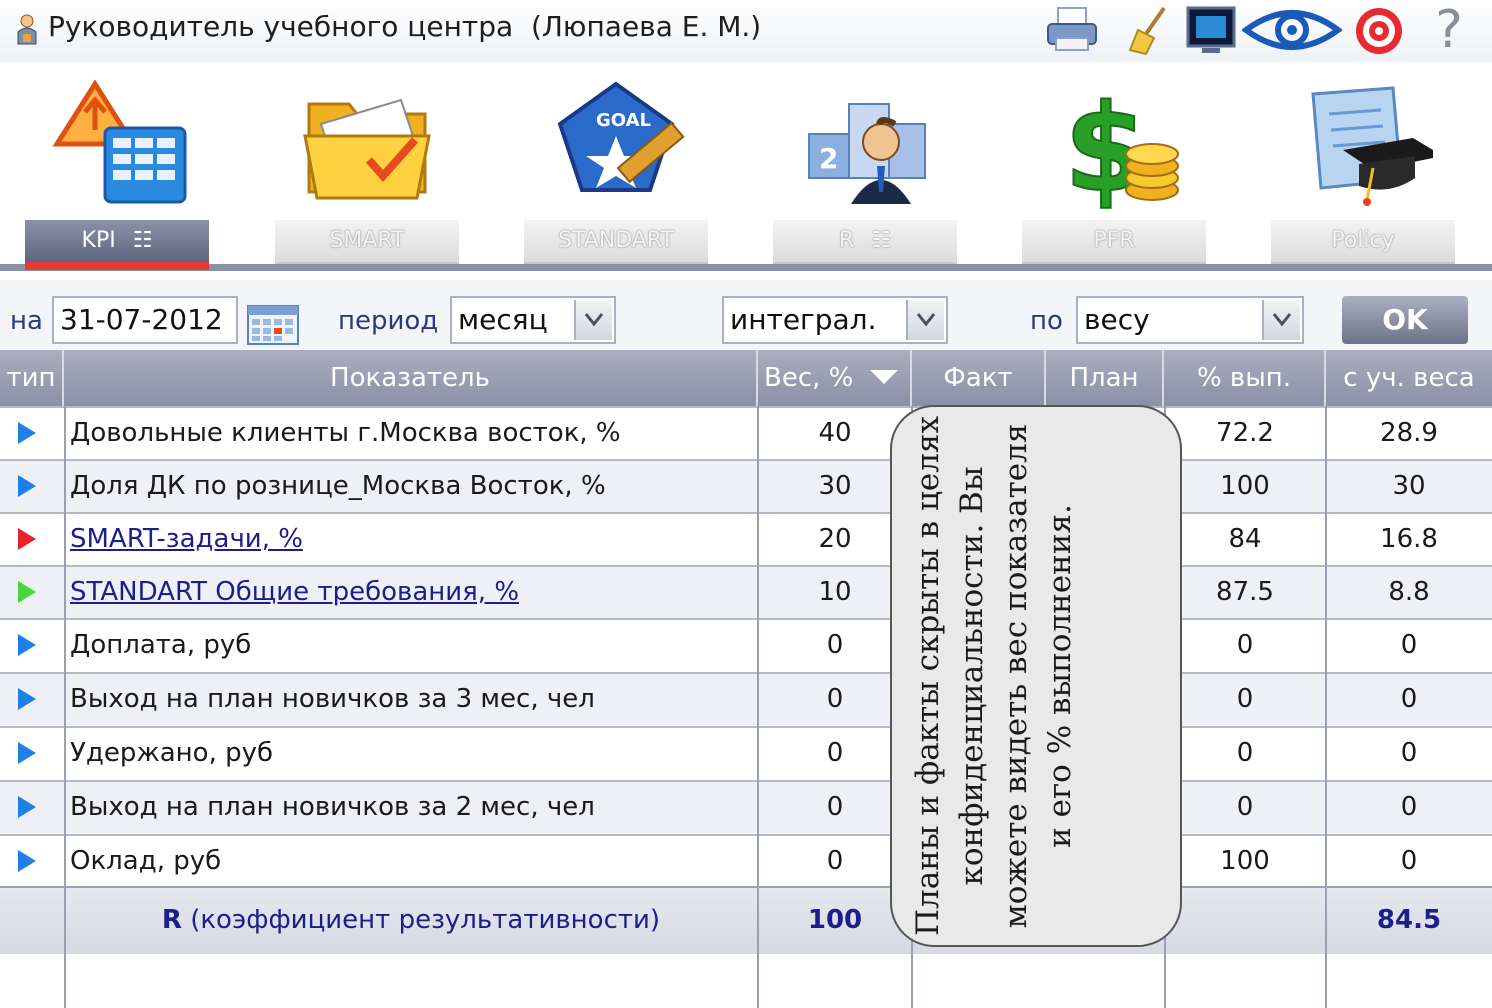 The width and height of the screenshot is (1492, 1008). Describe the element at coordinates (865, 242) in the screenshot. I see `module-r-button: R ☷` at that location.